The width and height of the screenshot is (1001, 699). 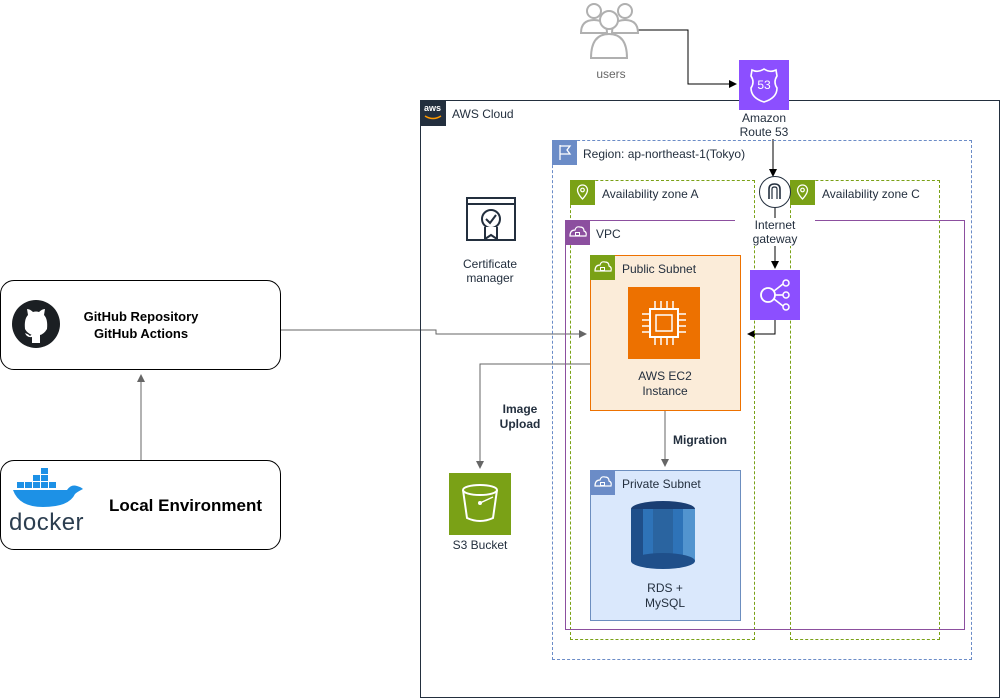 What do you see at coordinates (775, 239) in the screenshot?
I see `igw-label-line2: gateway` at bounding box center [775, 239].